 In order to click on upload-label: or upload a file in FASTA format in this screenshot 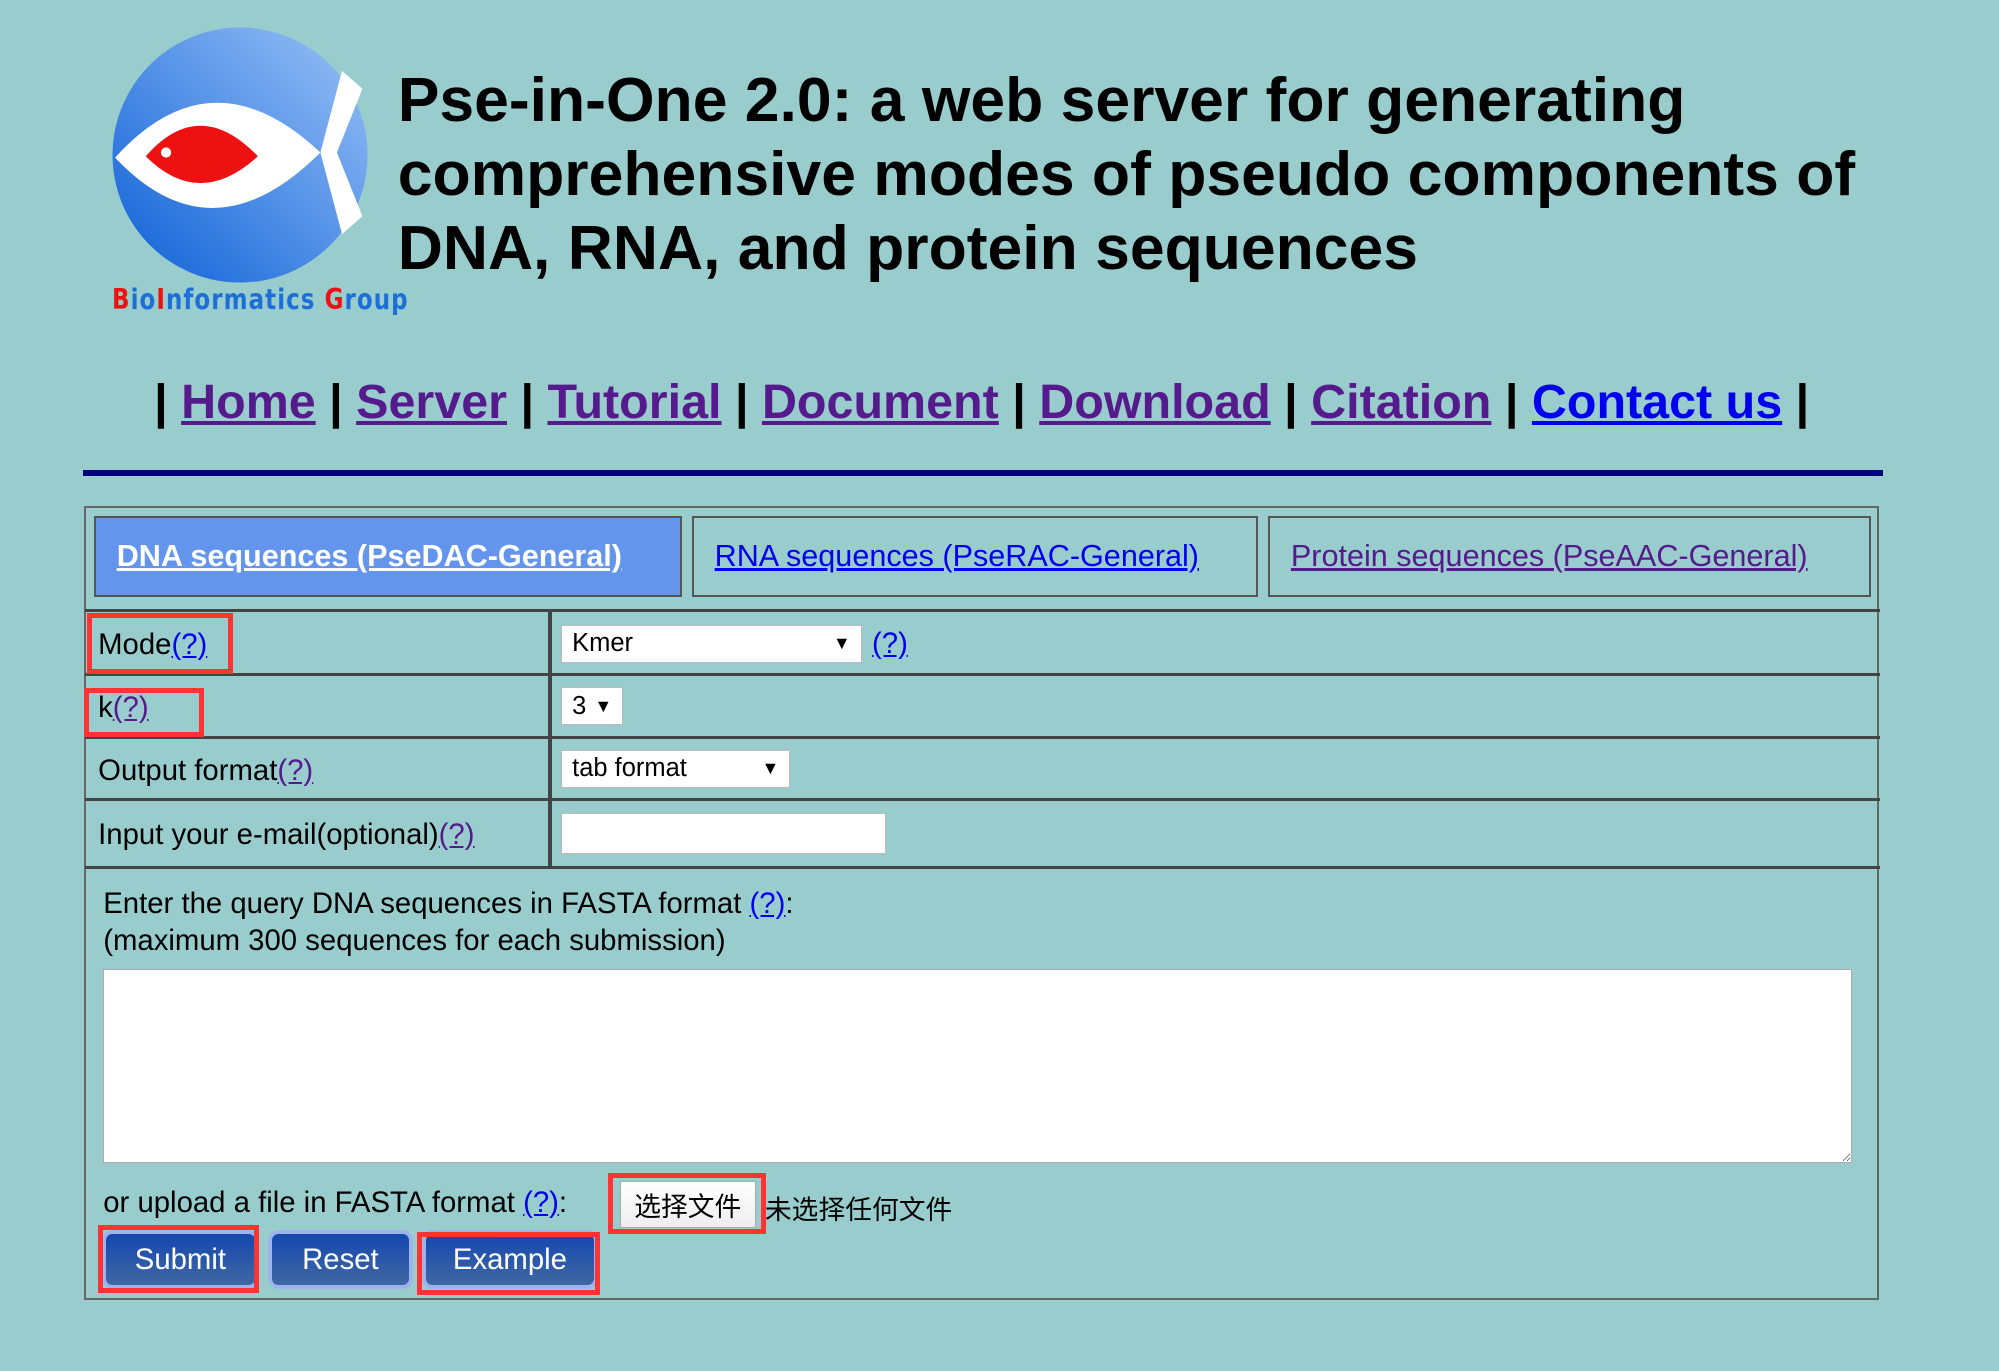, I will do `click(313, 1202)`.